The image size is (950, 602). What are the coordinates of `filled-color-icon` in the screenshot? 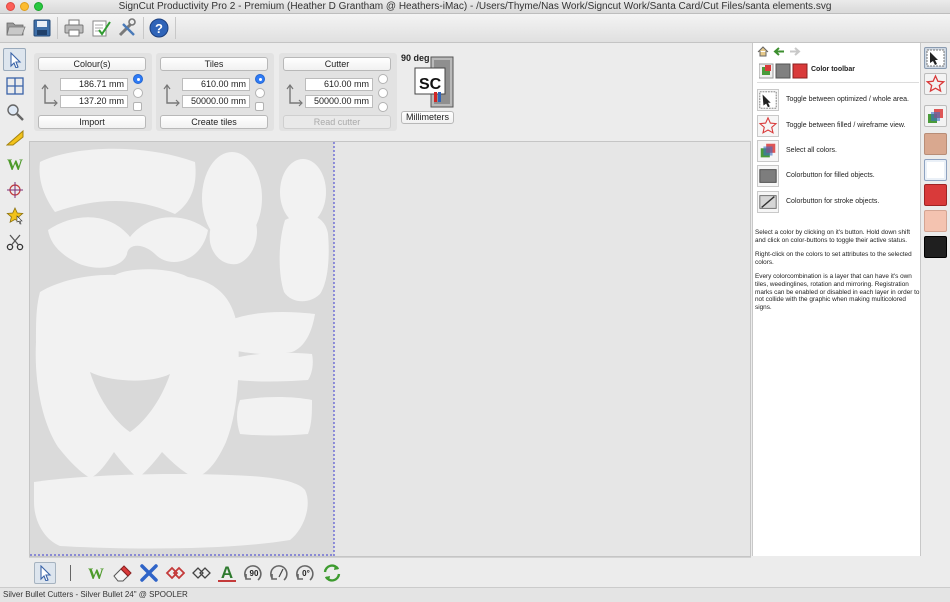 It's located at (768, 176).